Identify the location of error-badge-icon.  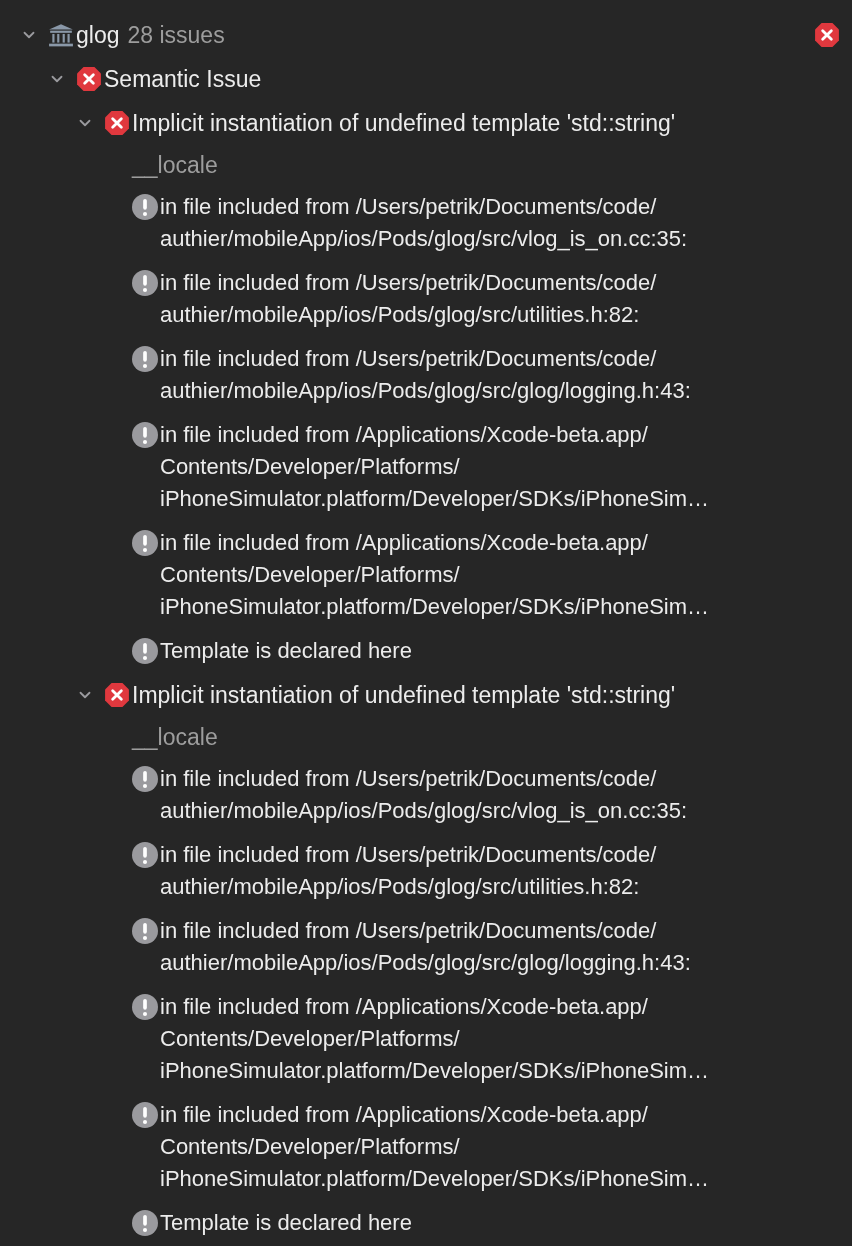
(827, 35).